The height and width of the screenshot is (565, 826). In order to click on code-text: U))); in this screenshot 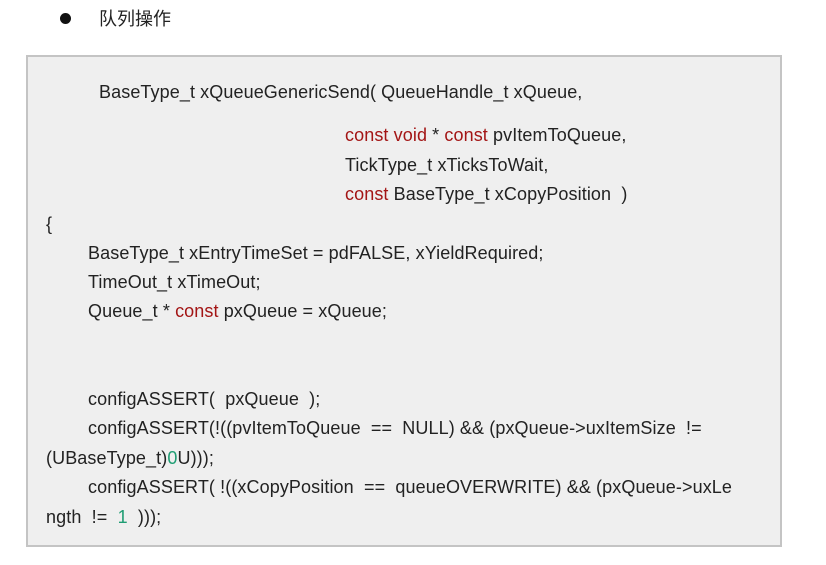, I will do `click(195, 458)`.